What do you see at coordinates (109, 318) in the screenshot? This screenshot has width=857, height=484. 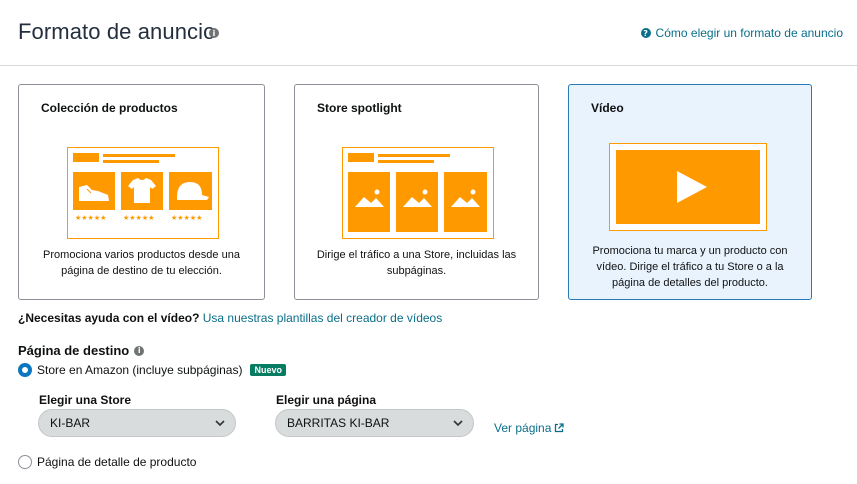 I see `video-help-question: ¿Necesitas ayuda con el vídeo?` at bounding box center [109, 318].